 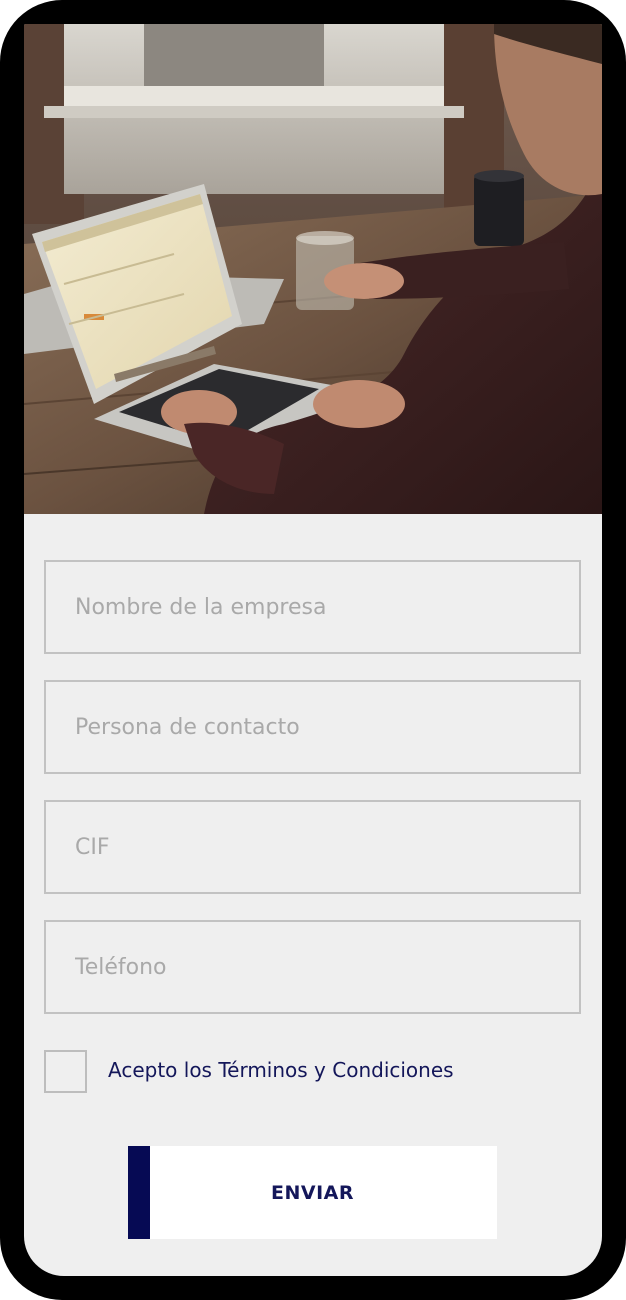 I want to click on cif-input, so click(x=312, y=847).